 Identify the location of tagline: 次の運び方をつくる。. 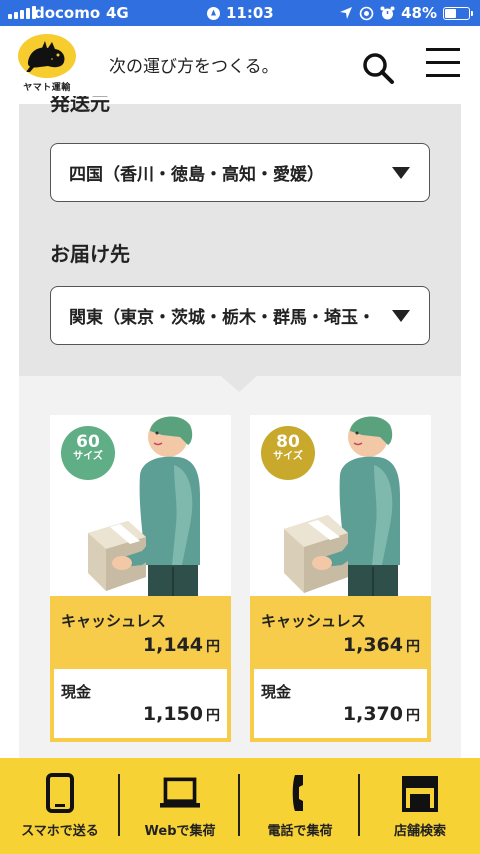
(194, 67).